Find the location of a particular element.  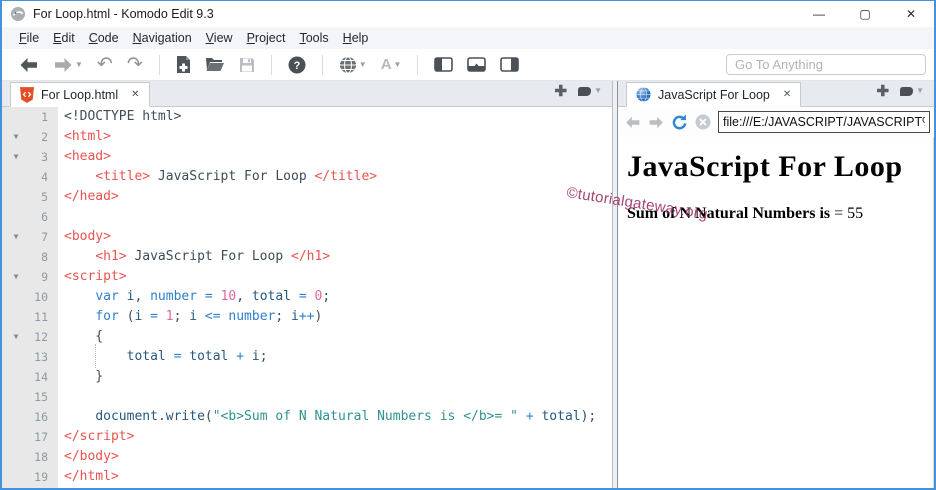

code-line-7: ▼ 7 <body> is located at coordinates (307, 237).